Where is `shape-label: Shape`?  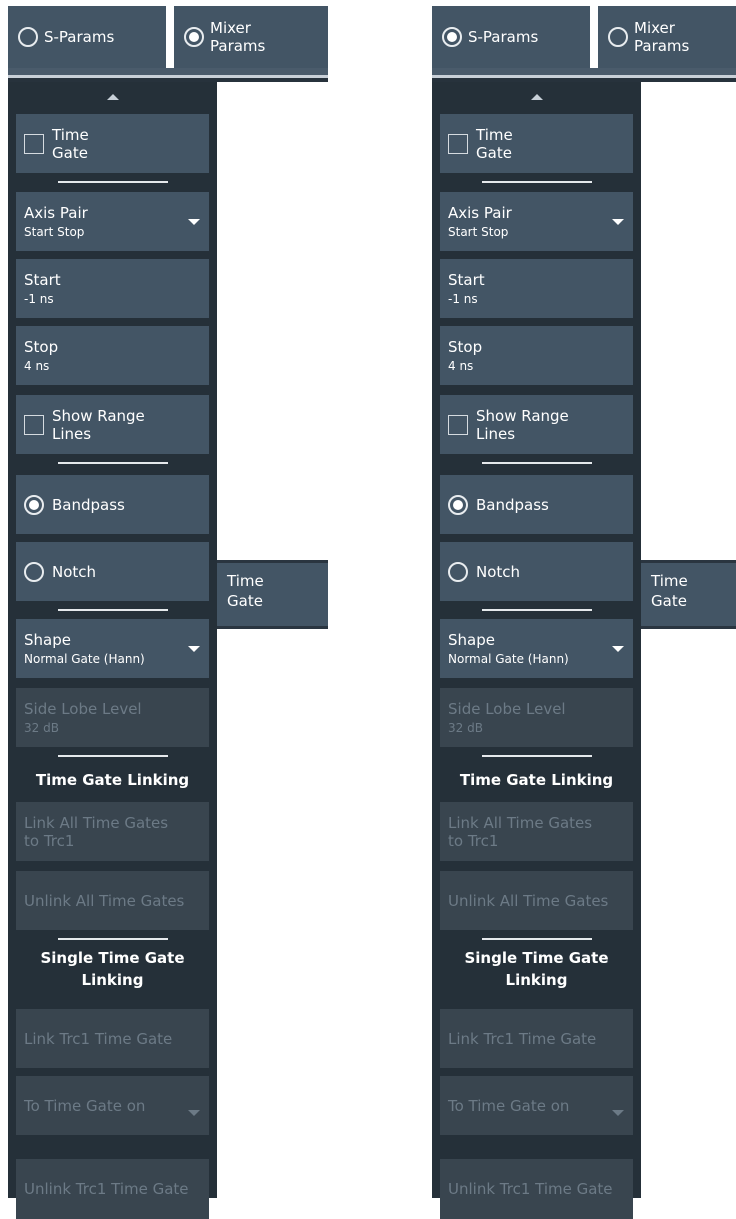
shape-label: Shape is located at coordinates (47, 639).